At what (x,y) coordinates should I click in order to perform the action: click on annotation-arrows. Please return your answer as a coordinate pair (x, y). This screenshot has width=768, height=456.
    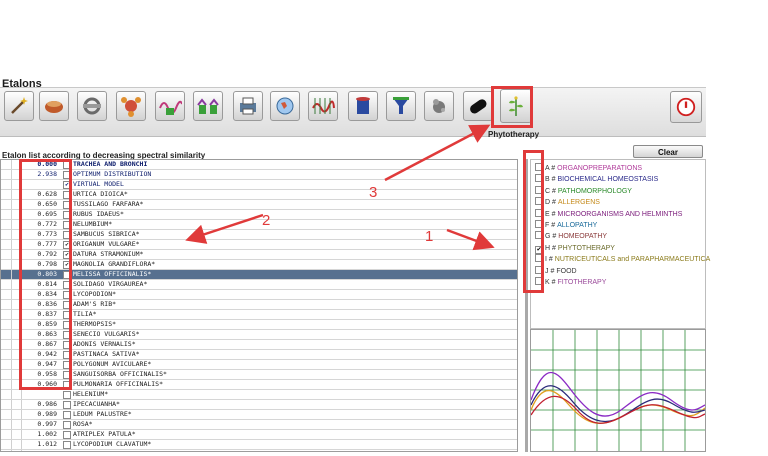
    Looking at the image, I should click on (340, 187).